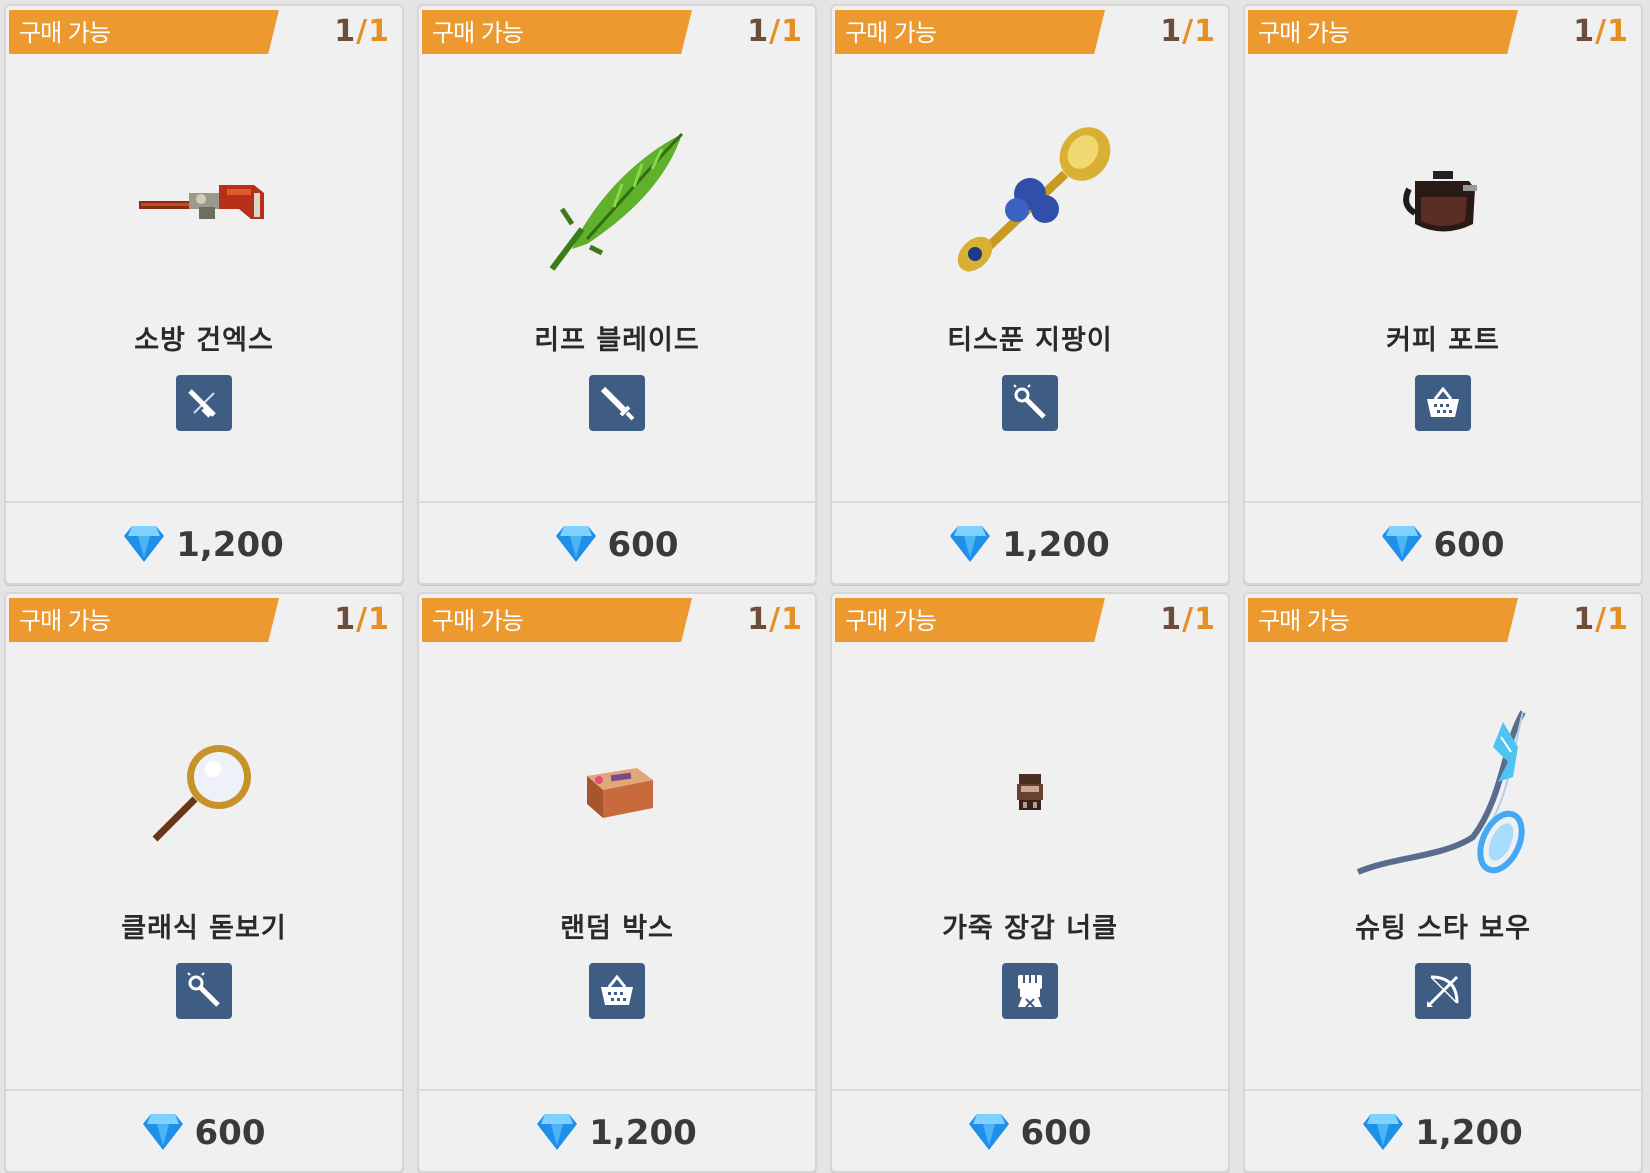 The image size is (1650, 1173). Describe the element at coordinates (1443, 882) in the screenshot. I see `shop-item-card: 구매 가능 1/1 슈팅 스타 보우 1,200` at that location.